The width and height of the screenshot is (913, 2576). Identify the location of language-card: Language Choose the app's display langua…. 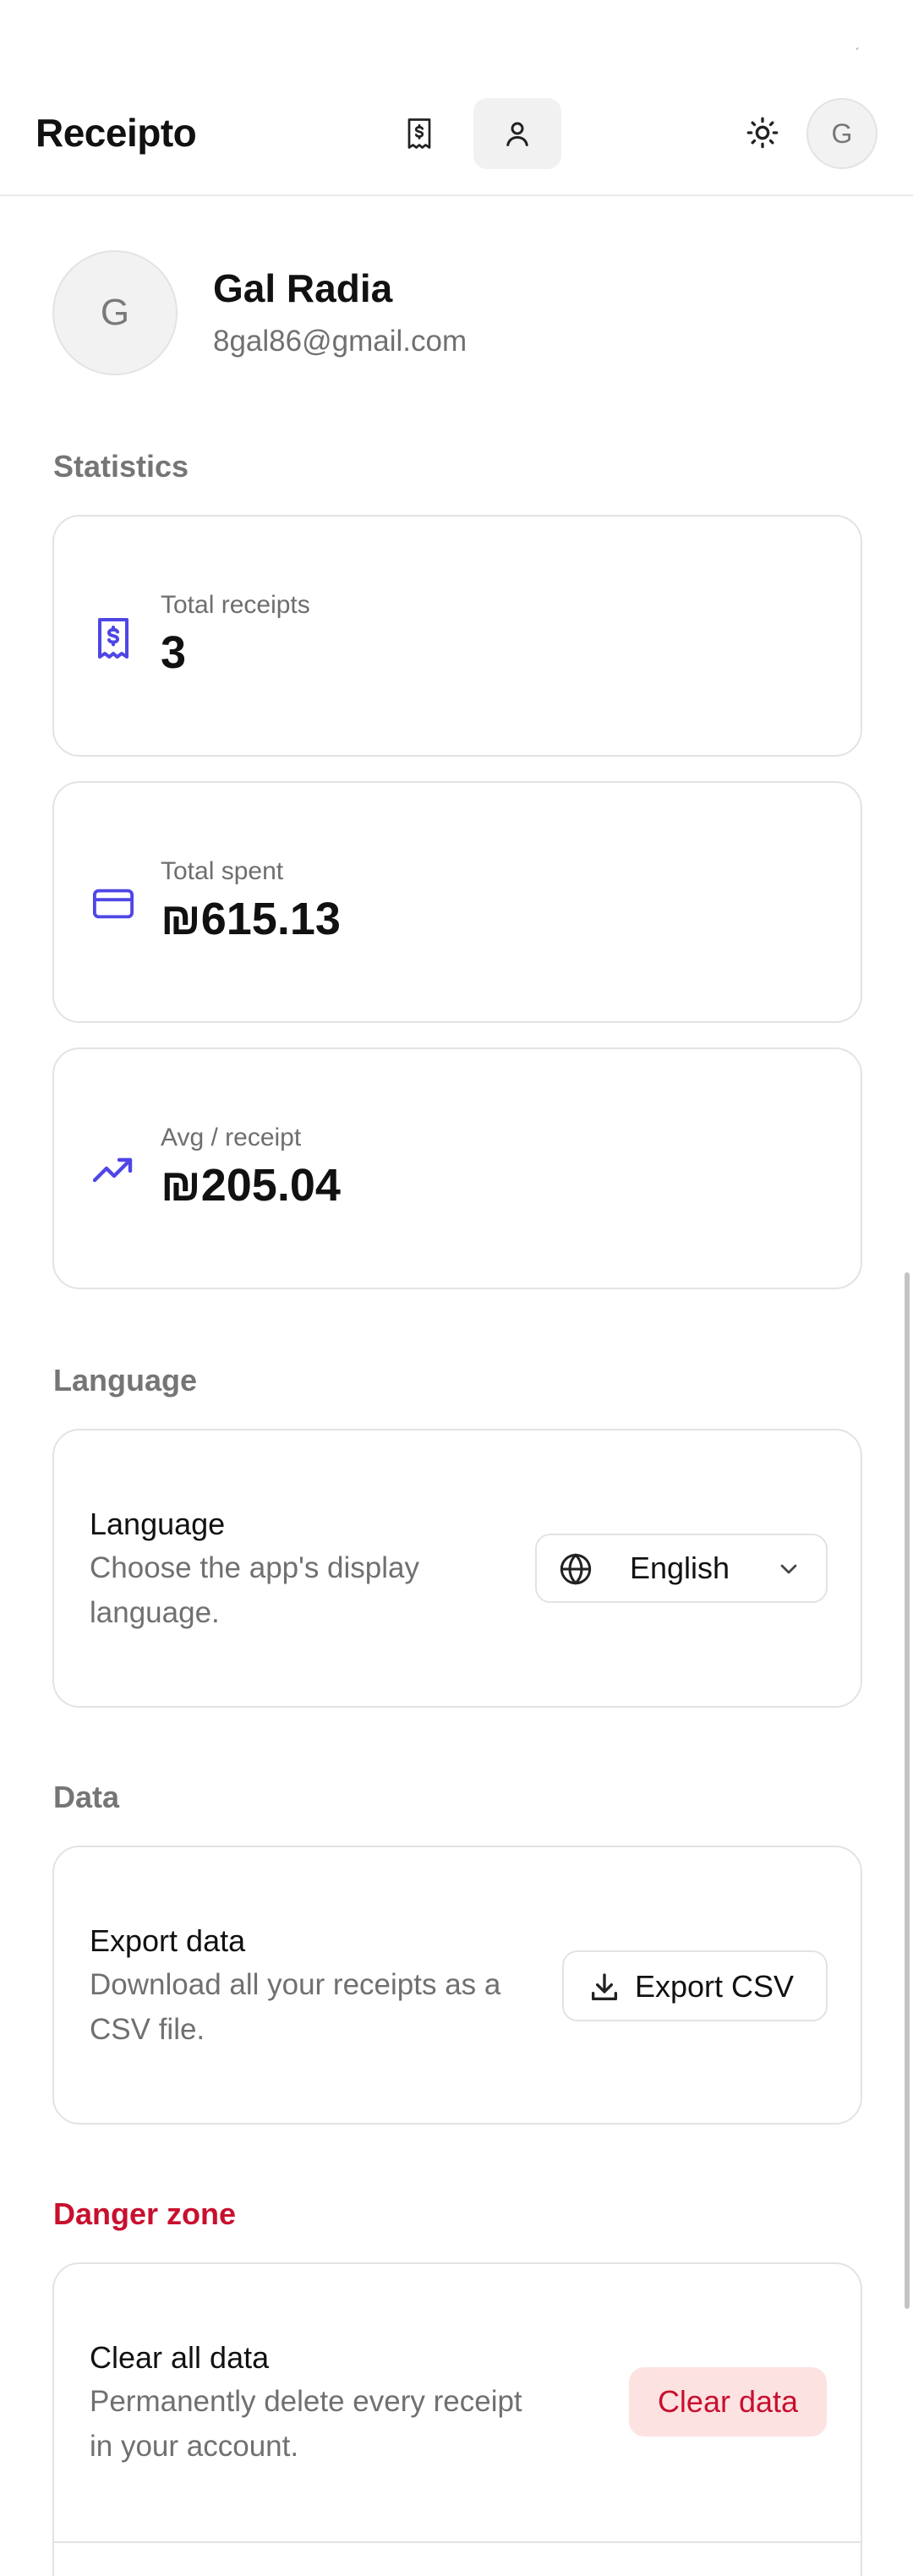
(457, 1568).